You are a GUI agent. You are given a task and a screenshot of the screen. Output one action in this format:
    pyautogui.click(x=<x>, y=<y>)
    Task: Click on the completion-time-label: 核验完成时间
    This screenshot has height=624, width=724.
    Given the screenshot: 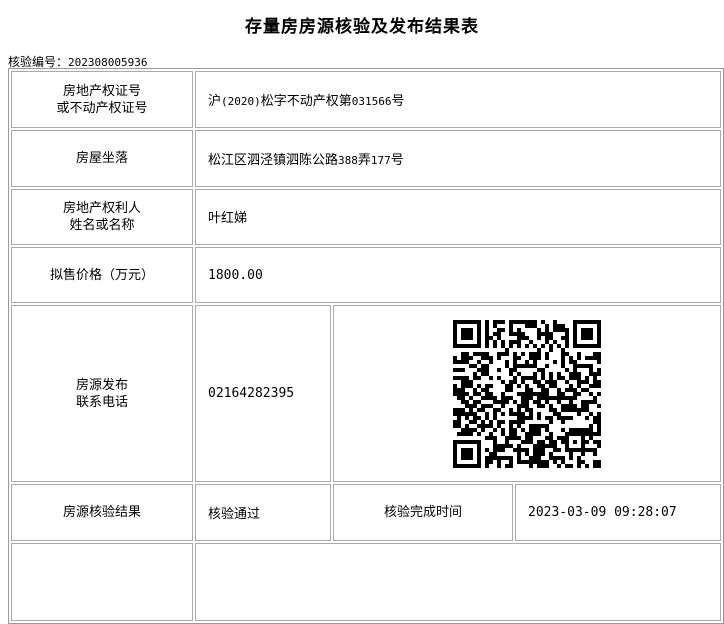 What is the action you would take?
    pyautogui.click(x=423, y=512)
    